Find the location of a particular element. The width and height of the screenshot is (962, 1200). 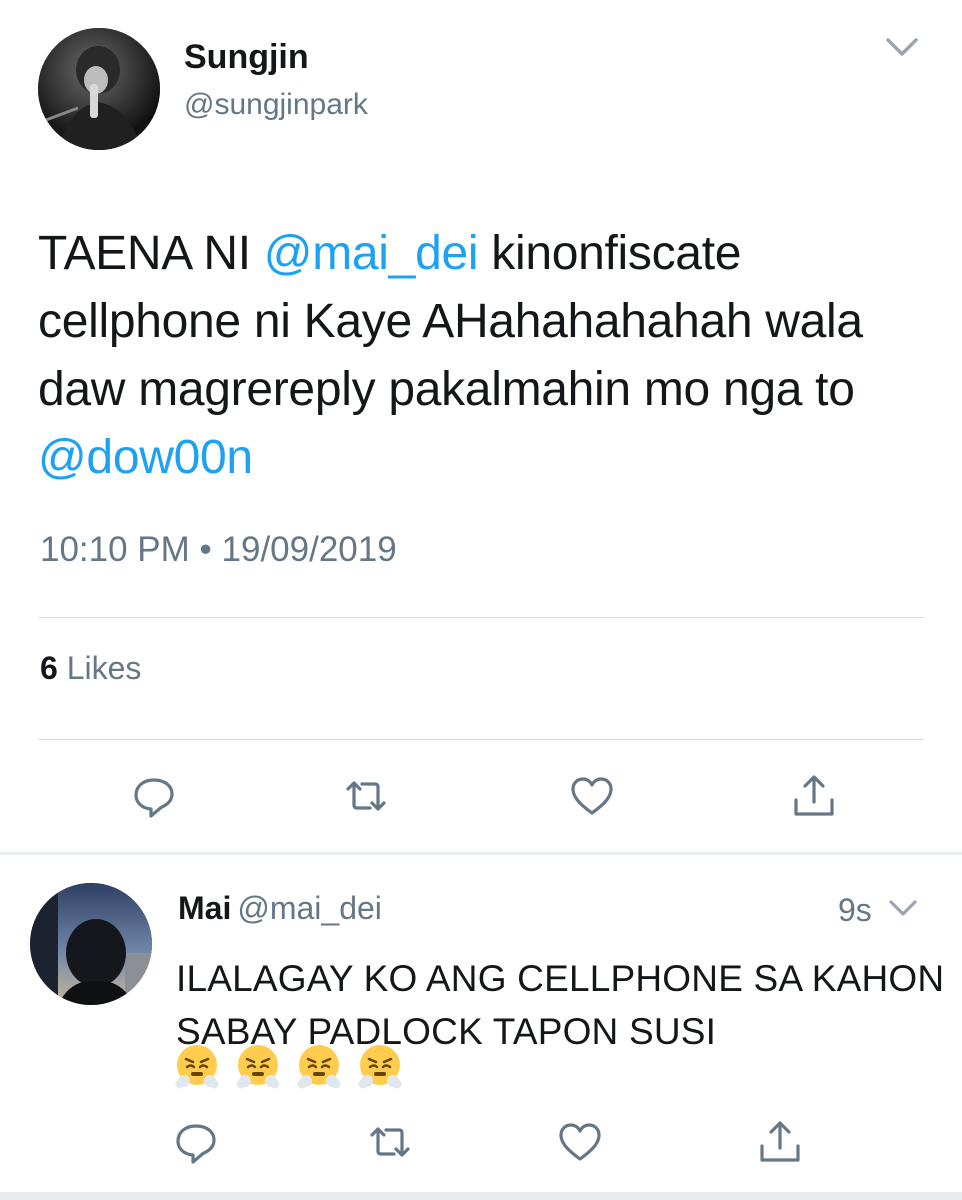

likes-count: 6 Likes is located at coordinates (90, 668).